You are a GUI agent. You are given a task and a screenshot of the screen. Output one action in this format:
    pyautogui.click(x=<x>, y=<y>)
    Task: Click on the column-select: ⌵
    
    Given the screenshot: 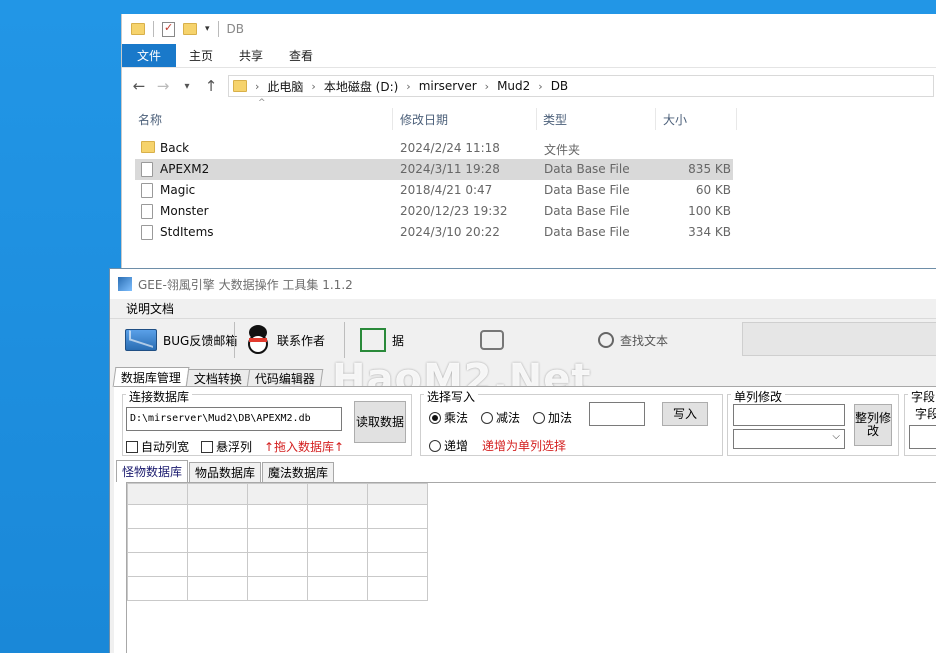 What is the action you would take?
    pyautogui.click(x=789, y=439)
    